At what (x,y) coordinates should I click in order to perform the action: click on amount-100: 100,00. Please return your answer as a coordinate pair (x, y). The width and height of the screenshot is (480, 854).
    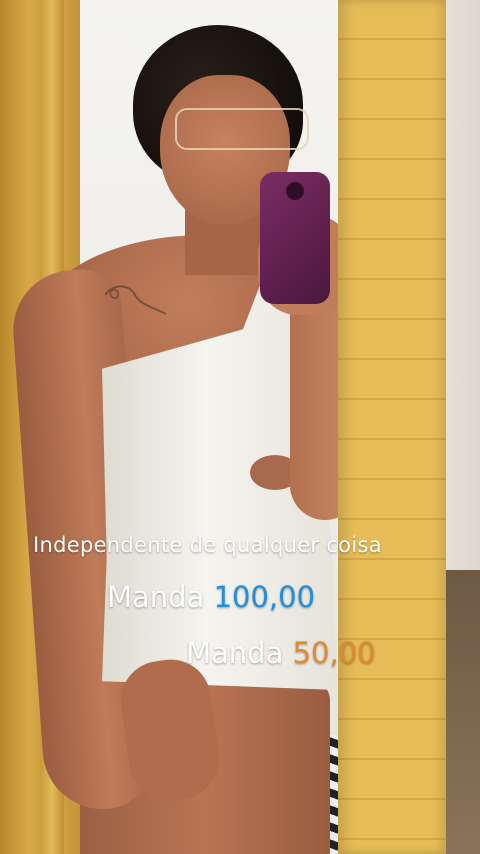
    Looking at the image, I should click on (264, 597).